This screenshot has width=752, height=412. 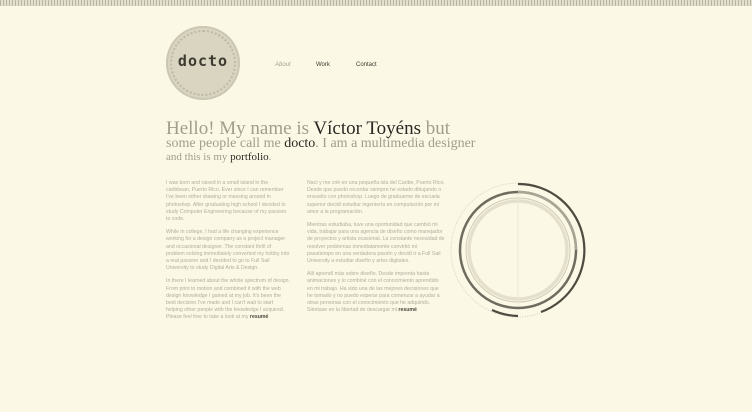 I want to click on resume-link-es: resumé, so click(x=407, y=310).